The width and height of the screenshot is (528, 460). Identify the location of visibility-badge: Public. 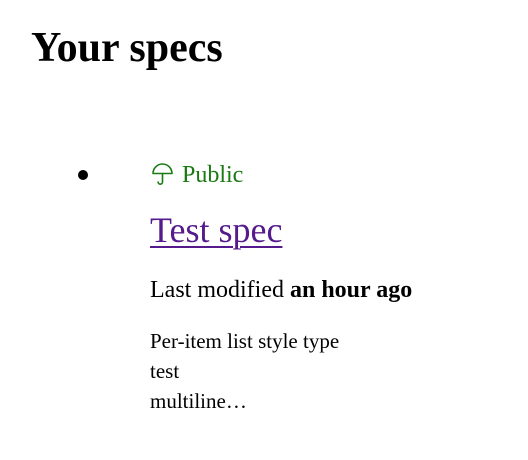
(197, 175).